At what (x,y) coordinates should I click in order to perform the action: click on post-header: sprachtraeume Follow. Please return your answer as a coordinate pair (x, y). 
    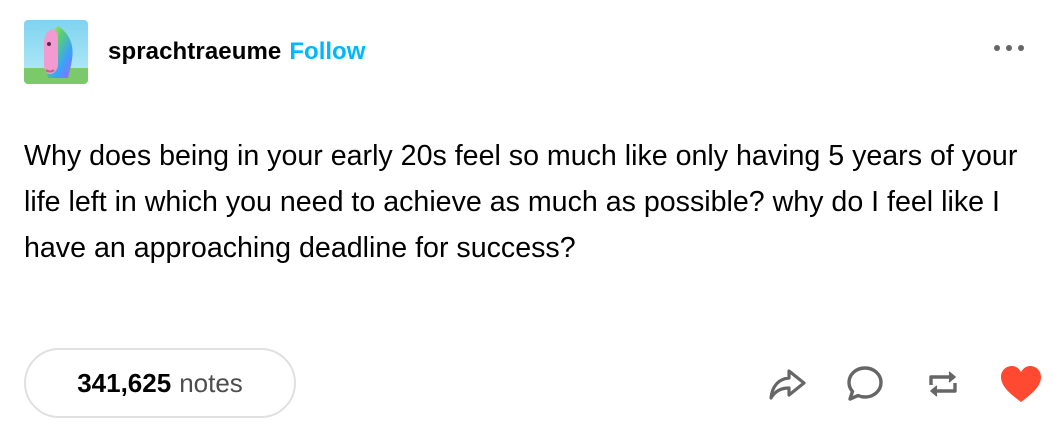
    Looking at the image, I should click on (194, 52).